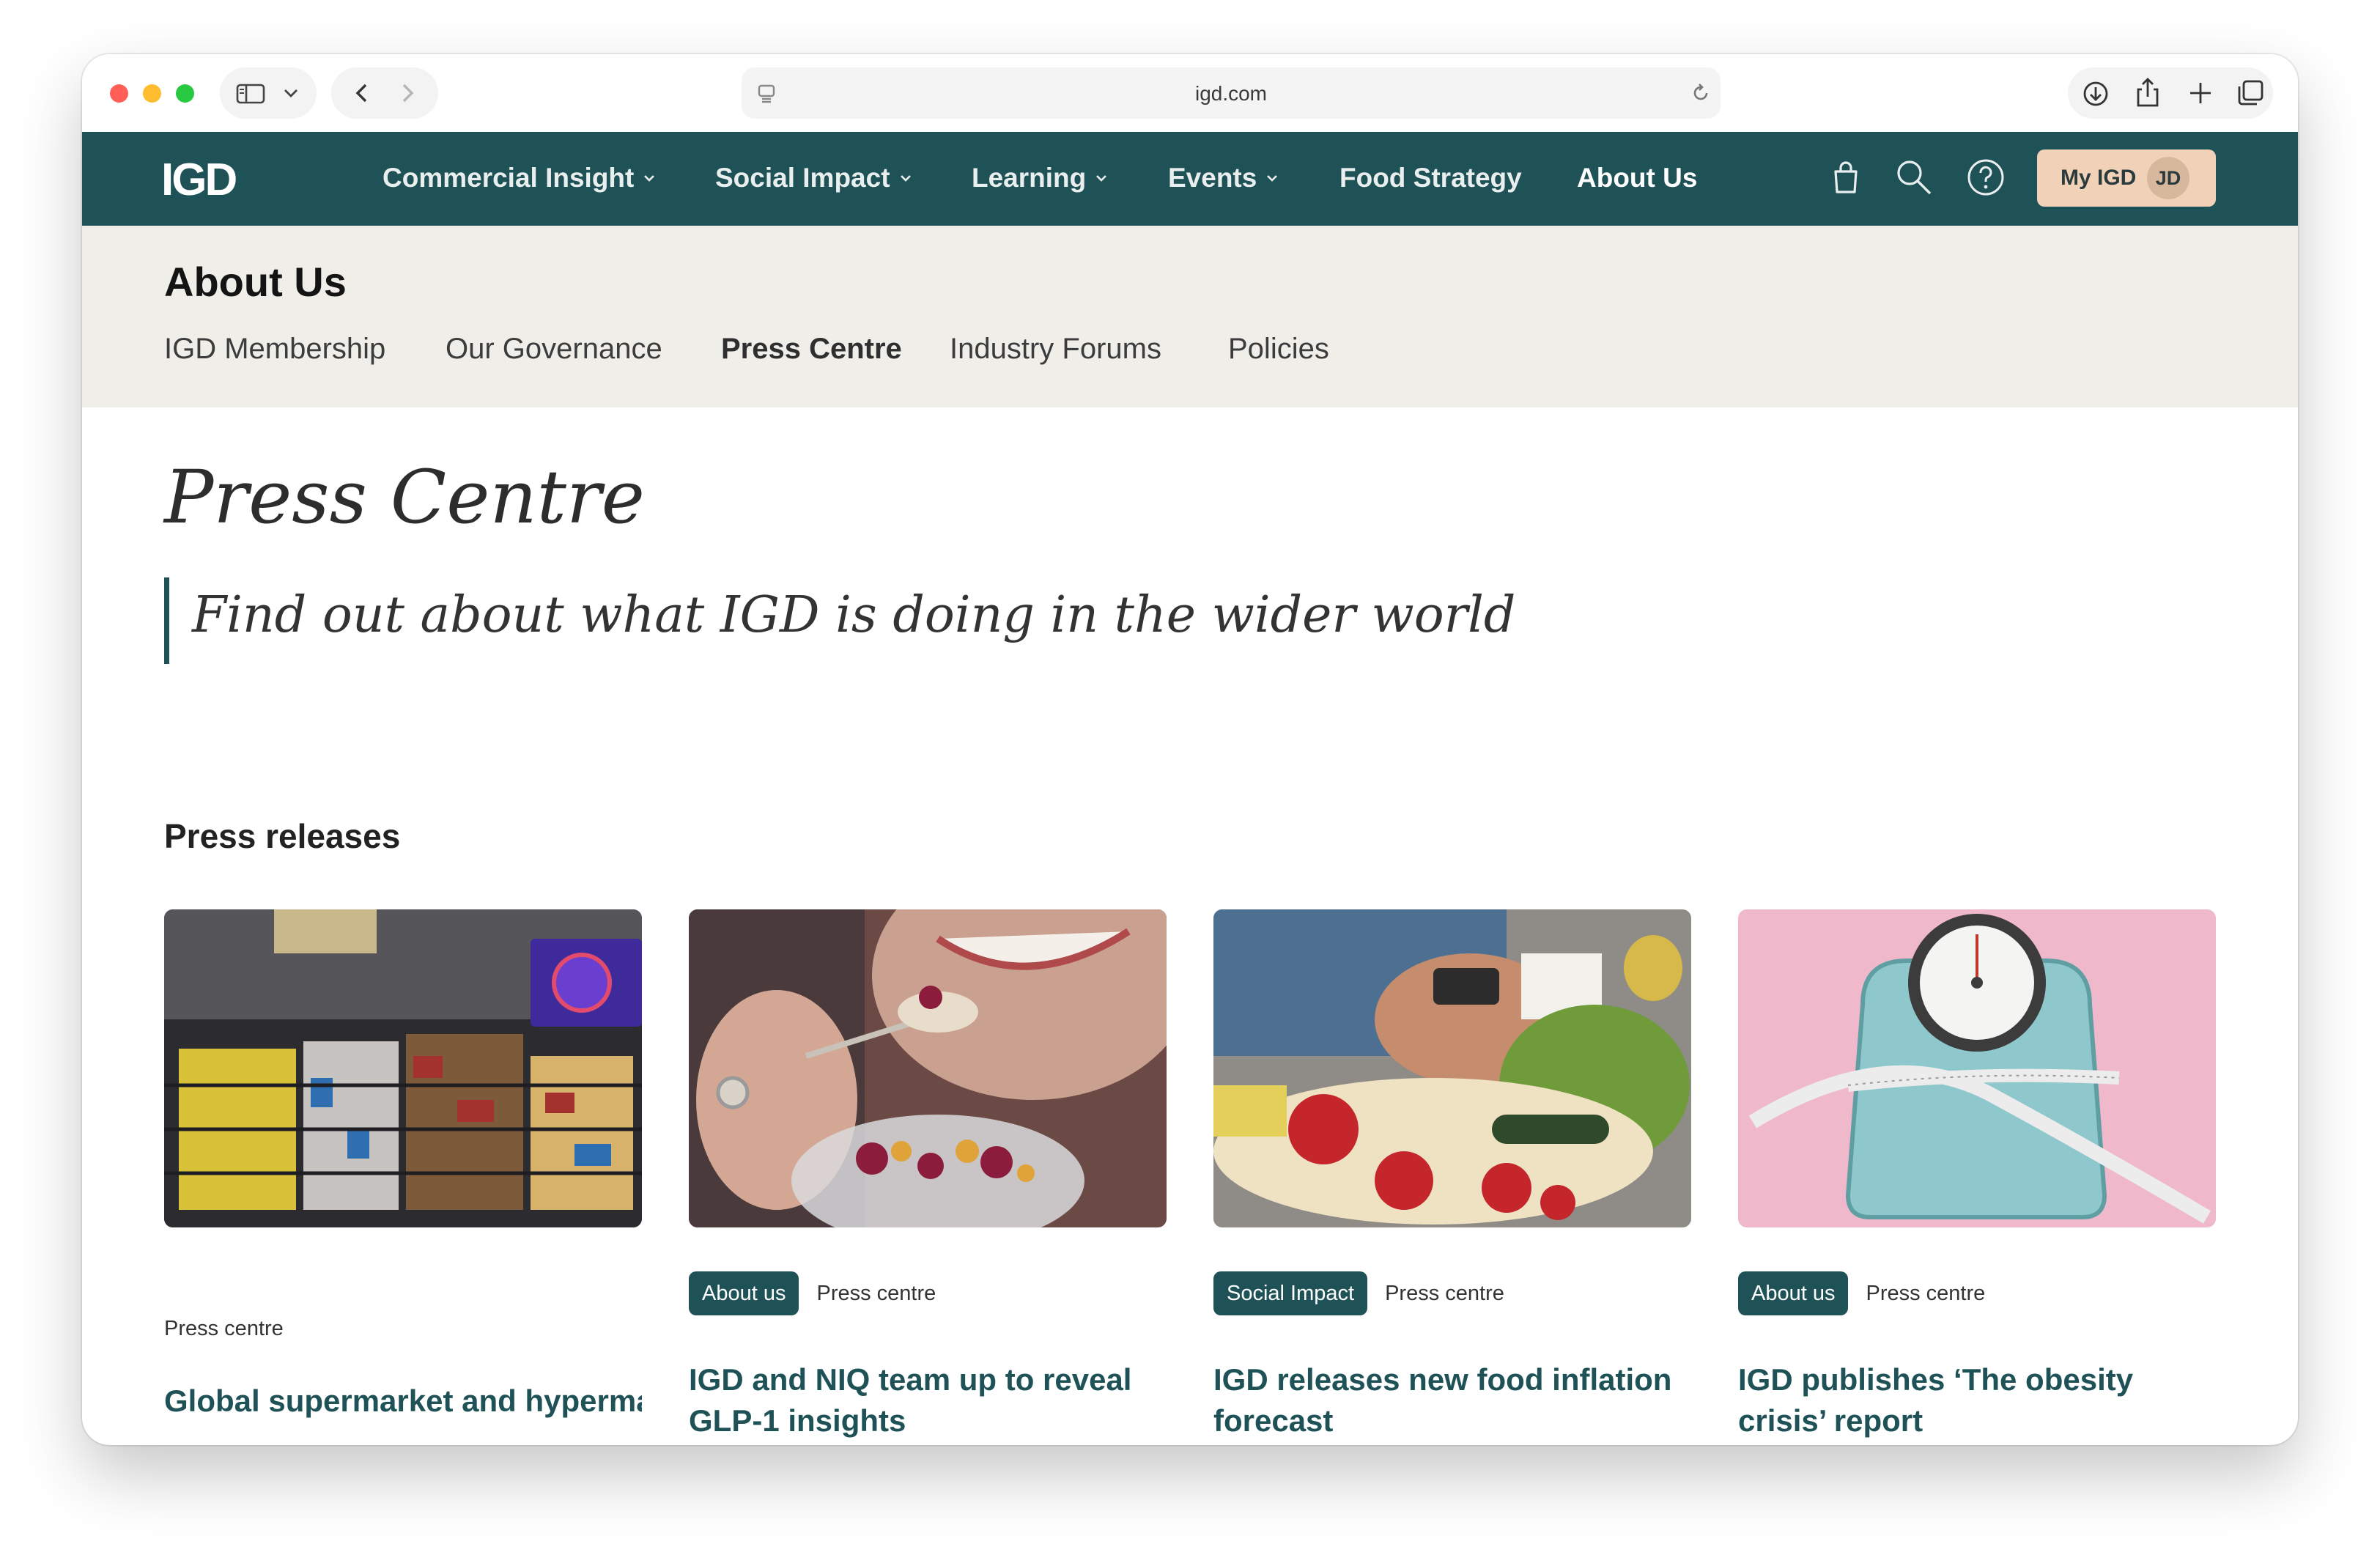  Describe the element at coordinates (811, 350) in the screenshot. I see `tab-press-centre: Press Centre` at that location.